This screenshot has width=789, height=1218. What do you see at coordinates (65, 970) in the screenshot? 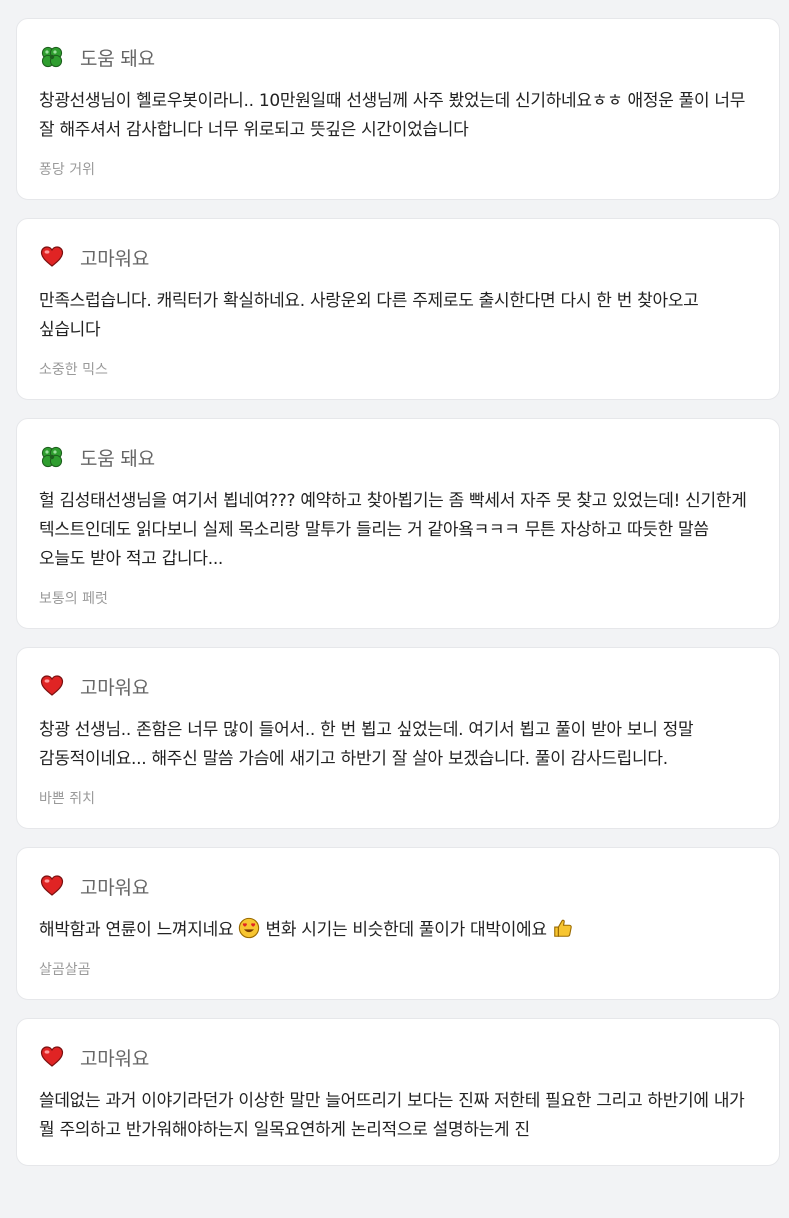
I see `review-author: 살곰살곰` at bounding box center [65, 970].